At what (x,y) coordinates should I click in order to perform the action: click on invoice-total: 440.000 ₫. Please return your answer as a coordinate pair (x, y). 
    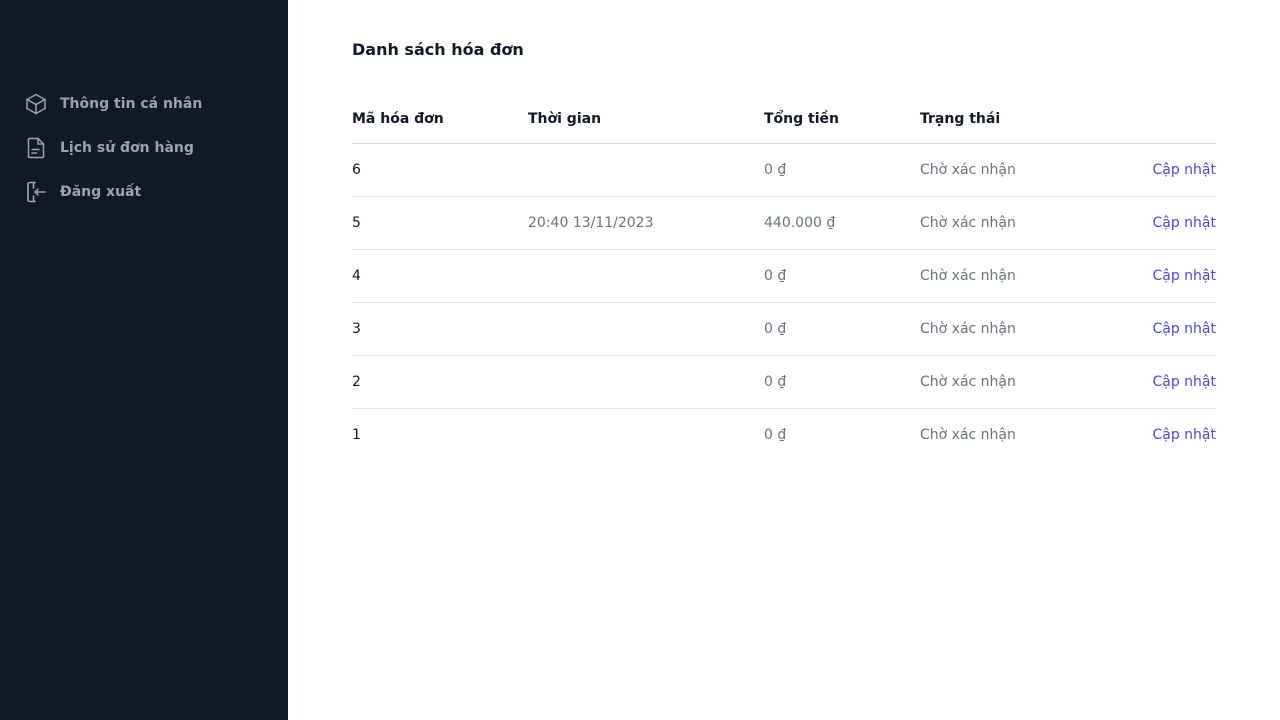
    Looking at the image, I should click on (800, 223).